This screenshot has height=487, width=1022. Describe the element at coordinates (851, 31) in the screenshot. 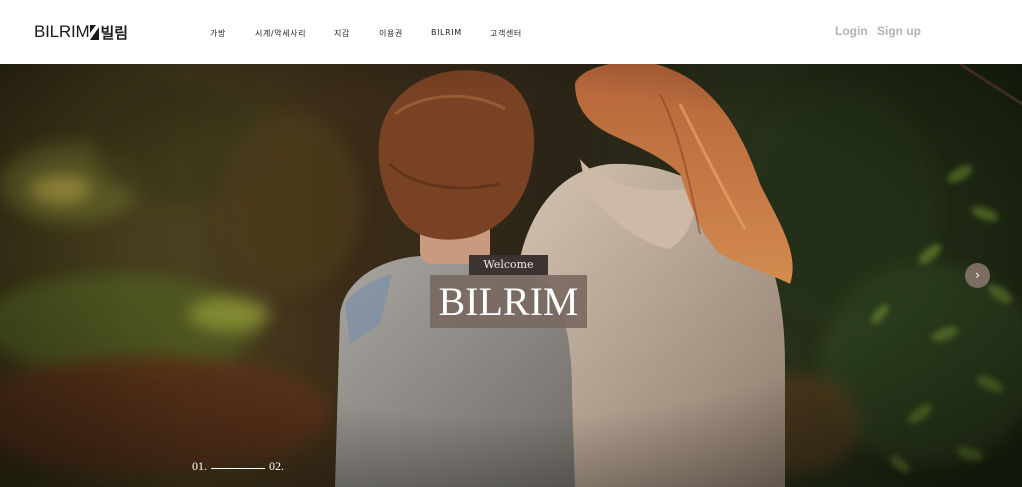

I see `login-link: Login` at that location.